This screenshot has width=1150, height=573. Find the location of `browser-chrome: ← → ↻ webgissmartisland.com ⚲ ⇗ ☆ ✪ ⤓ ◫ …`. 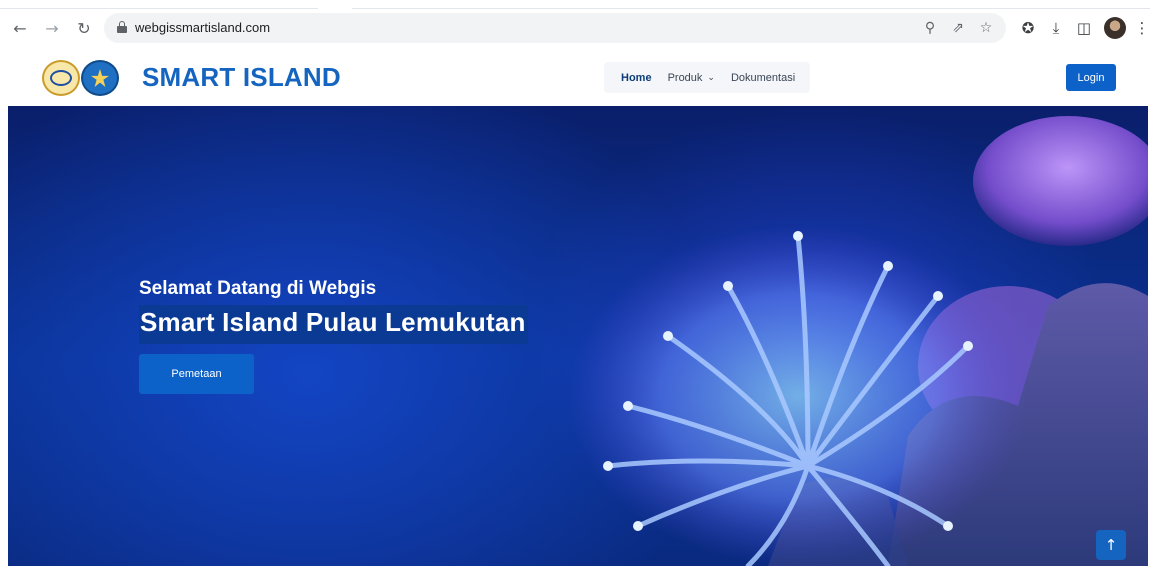

browser-chrome: ← → ↻ webgissmartisland.com ⚲ ⇗ ☆ ✪ ⤓ ◫ … is located at coordinates (575, 25).